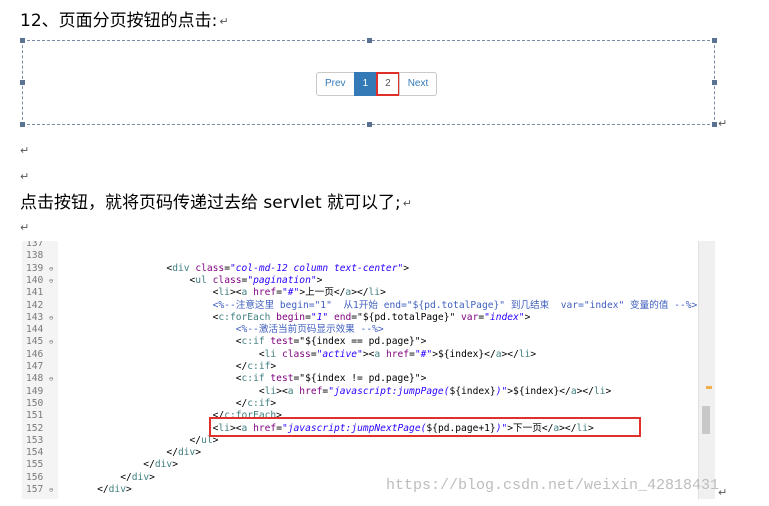  Describe the element at coordinates (35, 477) in the screenshot. I see `line-number: 156` at that location.